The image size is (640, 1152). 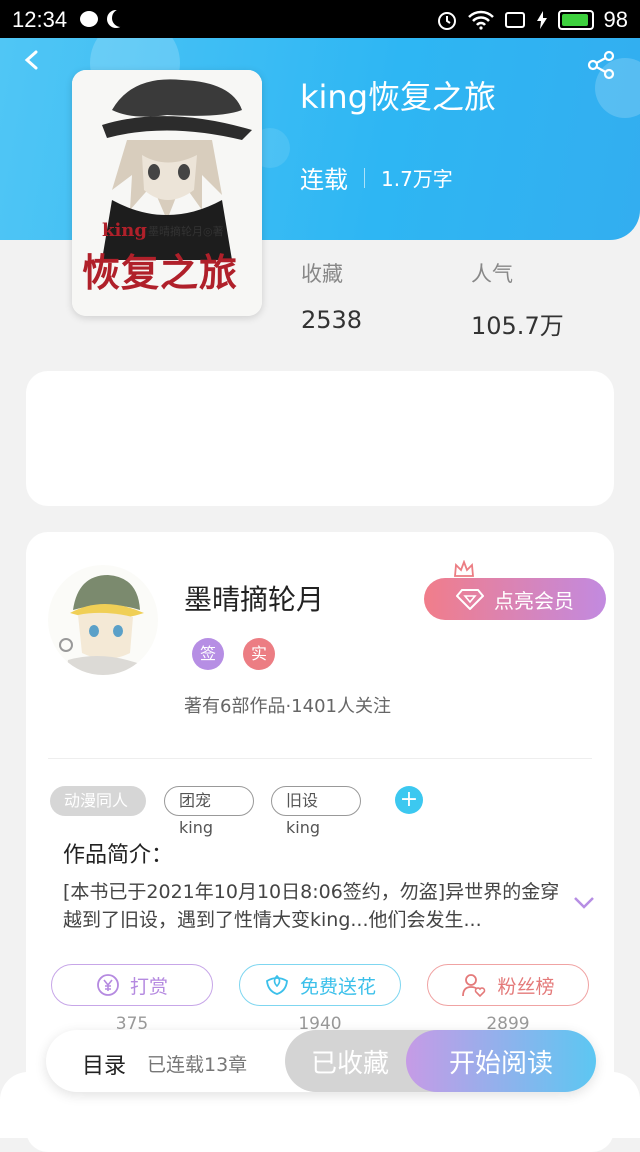 I want to click on vip-button: 点亮会员, so click(x=515, y=599).